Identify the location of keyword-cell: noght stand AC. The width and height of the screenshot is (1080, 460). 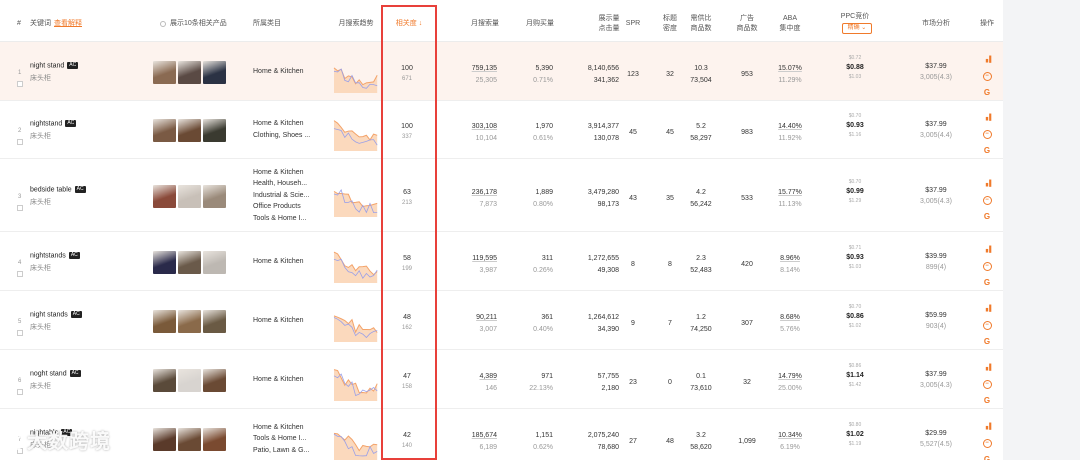
(55, 373).